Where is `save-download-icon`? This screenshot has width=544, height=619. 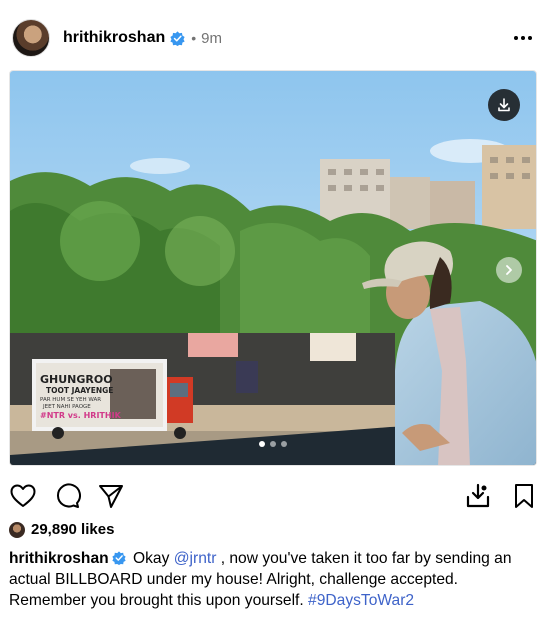 save-download-icon is located at coordinates (478, 496).